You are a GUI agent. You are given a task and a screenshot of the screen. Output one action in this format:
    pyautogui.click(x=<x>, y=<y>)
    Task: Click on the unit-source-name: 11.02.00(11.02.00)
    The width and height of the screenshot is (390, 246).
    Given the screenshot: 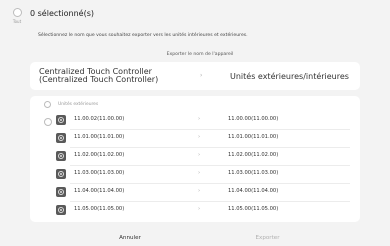 What is the action you would take?
    pyautogui.click(x=99, y=155)
    